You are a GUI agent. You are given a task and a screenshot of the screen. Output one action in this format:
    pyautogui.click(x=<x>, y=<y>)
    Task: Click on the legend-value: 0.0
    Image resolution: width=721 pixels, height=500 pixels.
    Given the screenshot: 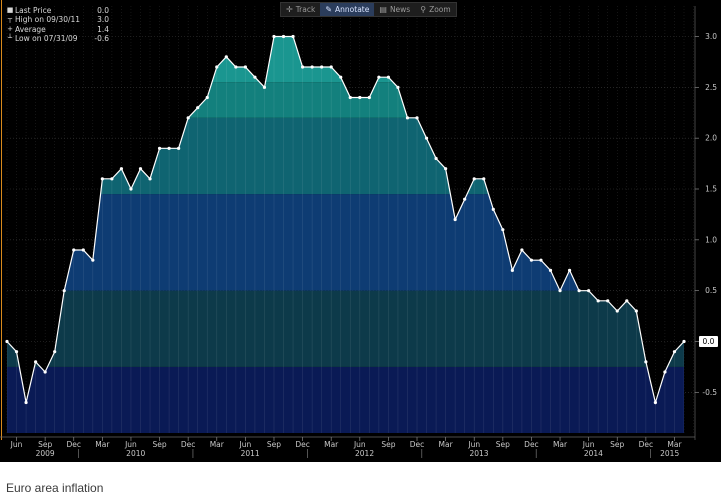 What is the action you would take?
    pyautogui.click(x=103, y=10)
    